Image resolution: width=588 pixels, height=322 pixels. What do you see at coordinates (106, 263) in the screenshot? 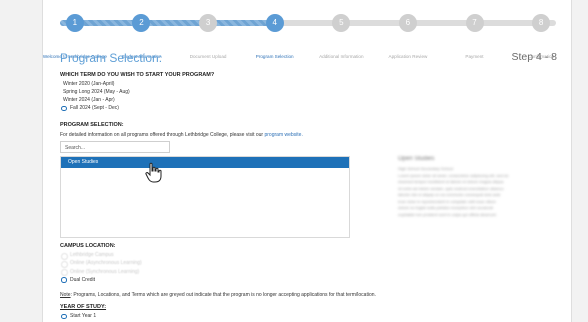
I see `campus-option-label: Online (Asynchronous Learning)` at bounding box center [106, 263].